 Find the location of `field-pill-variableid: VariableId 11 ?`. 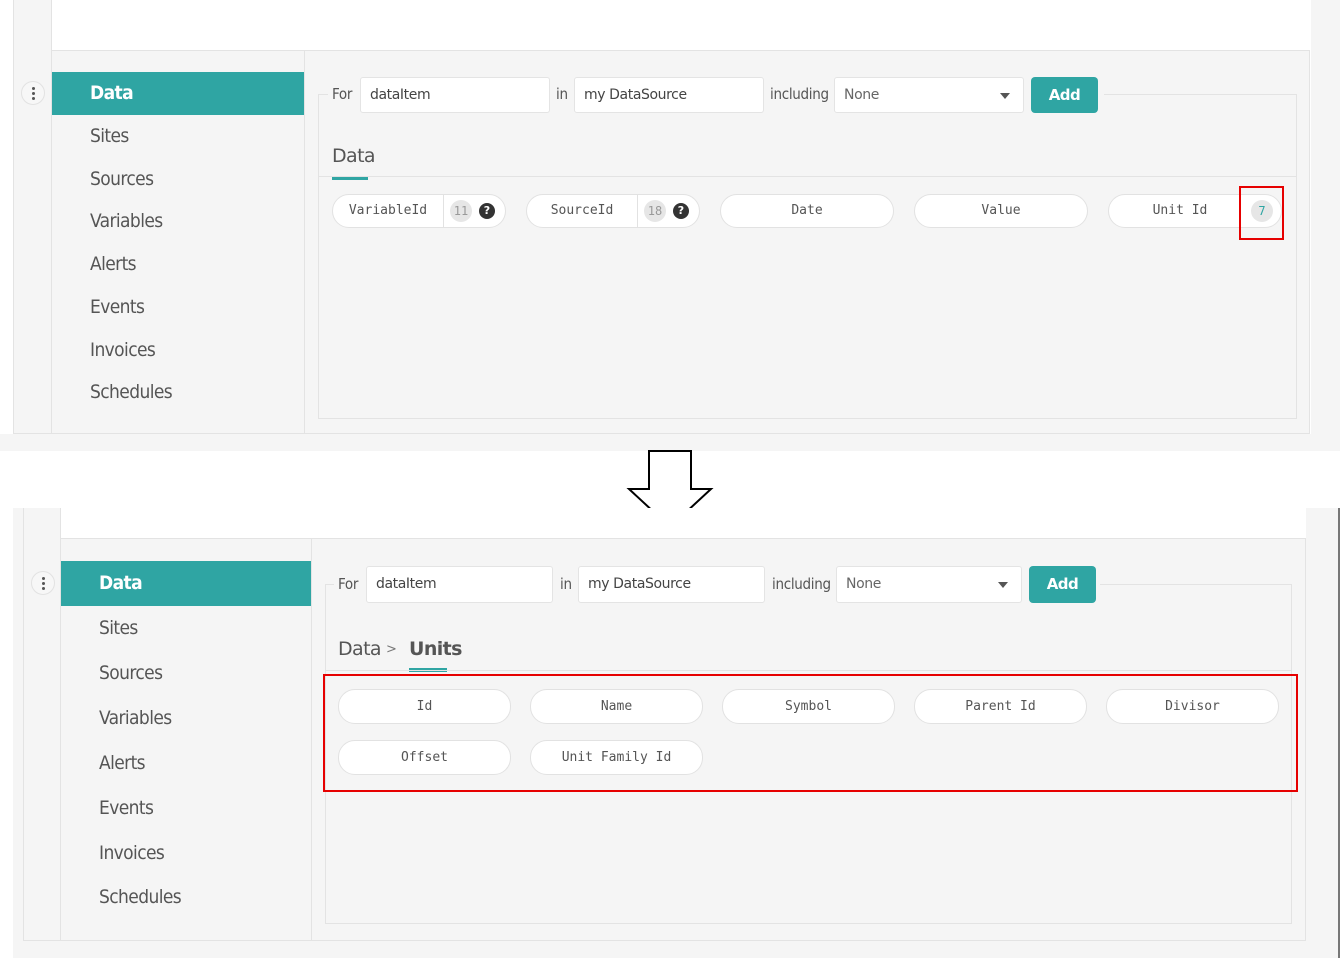

field-pill-variableid: VariableId 11 ? is located at coordinates (419, 211).